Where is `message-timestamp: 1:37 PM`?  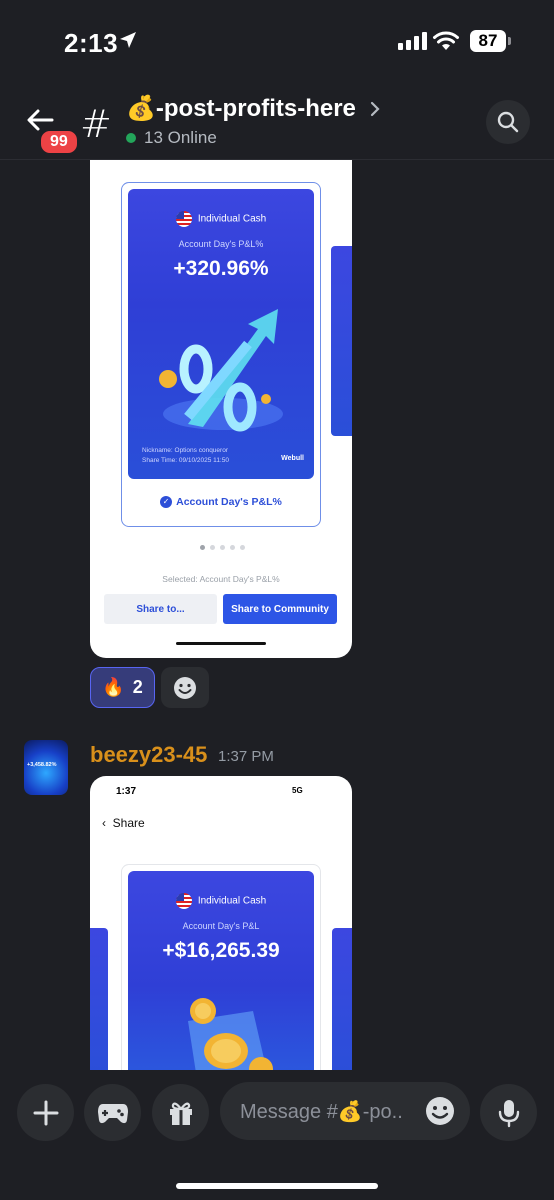
message-timestamp: 1:37 PM is located at coordinates (246, 756).